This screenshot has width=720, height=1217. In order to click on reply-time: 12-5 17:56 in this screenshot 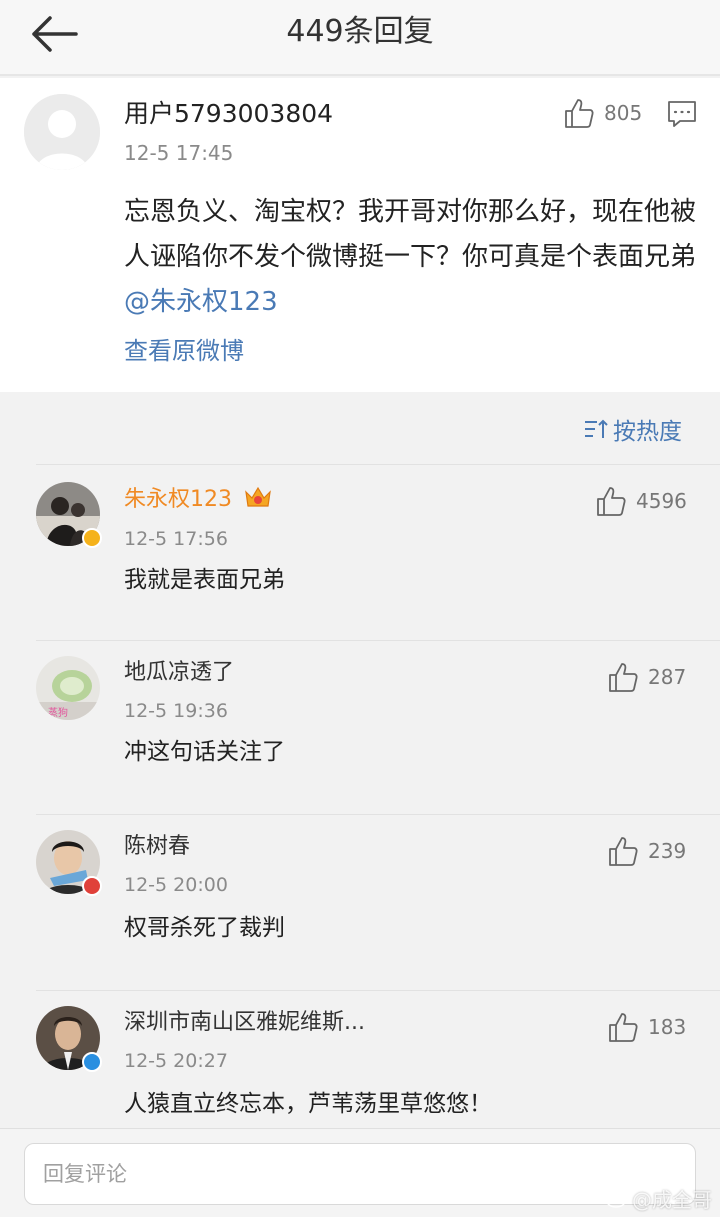, I will do `click(176, 539)`.